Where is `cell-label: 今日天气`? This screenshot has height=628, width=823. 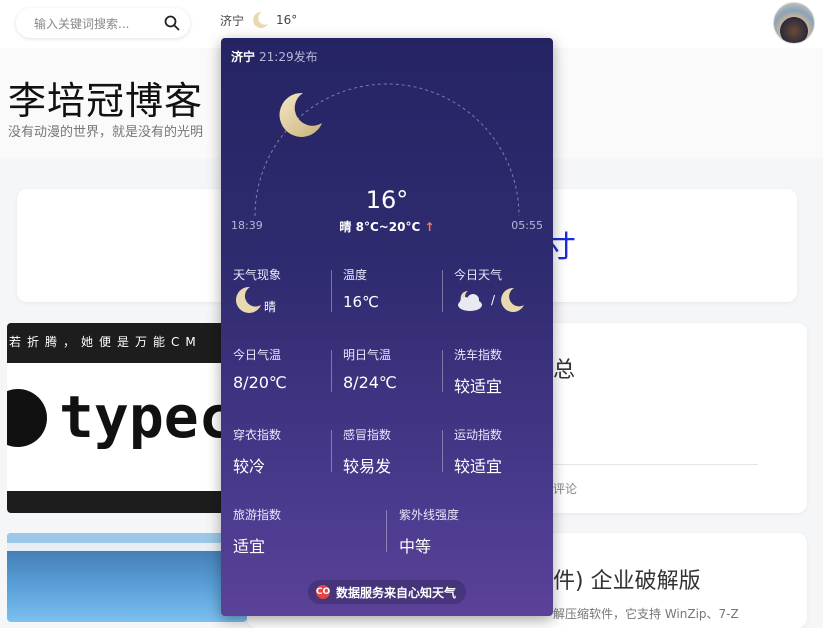
cell-label: 今日天气 is located at coordinates (478, 275).